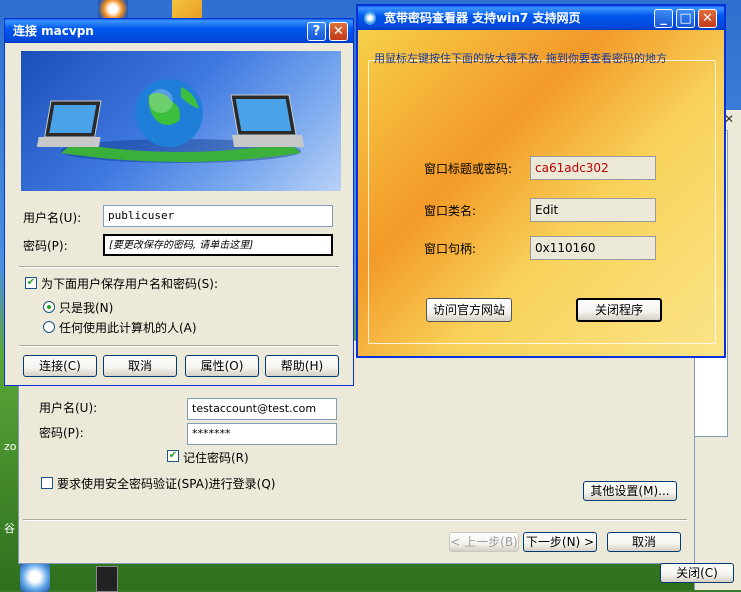 This screenshot has height=592, width=741. I want to click on network-banner-image, so click(181, 121).